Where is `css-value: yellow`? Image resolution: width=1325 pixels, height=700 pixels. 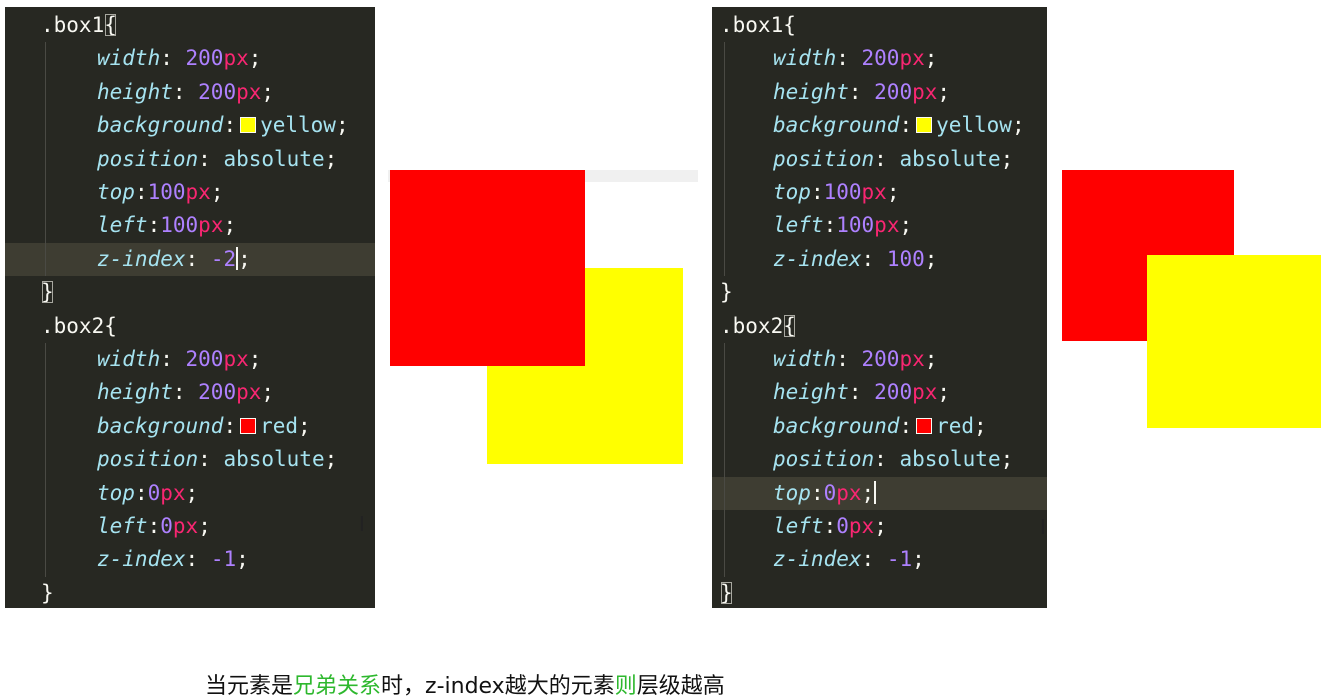
css-value: yellow is located at coordinates (298, 125).